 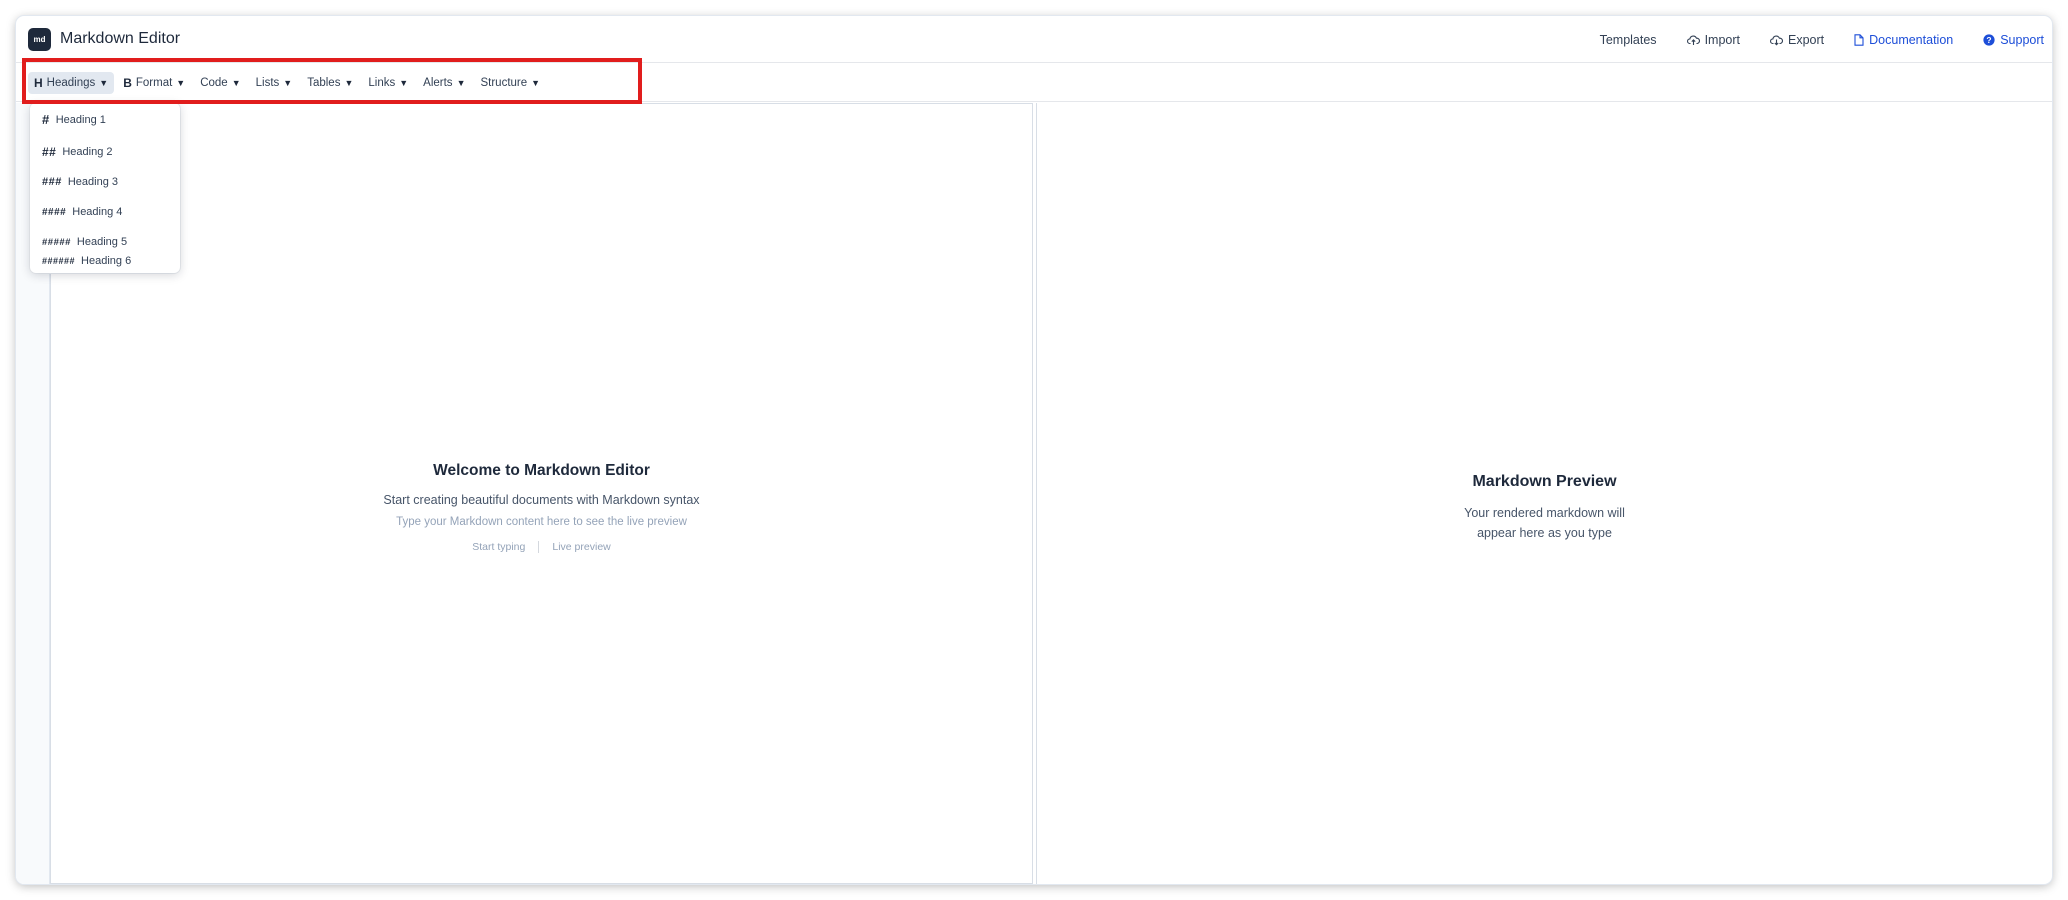 What do you see at coordinates (541, 547) in the screenshot?
I see `welcome-tags: Start typing Live preview` at bounding box center [541, 547].